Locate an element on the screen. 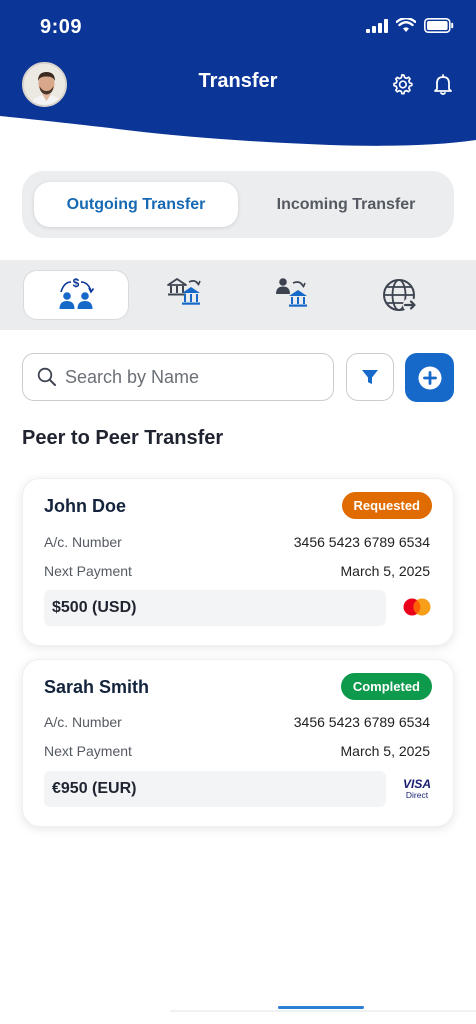  battery-icon is located at coordinates (439, 25).